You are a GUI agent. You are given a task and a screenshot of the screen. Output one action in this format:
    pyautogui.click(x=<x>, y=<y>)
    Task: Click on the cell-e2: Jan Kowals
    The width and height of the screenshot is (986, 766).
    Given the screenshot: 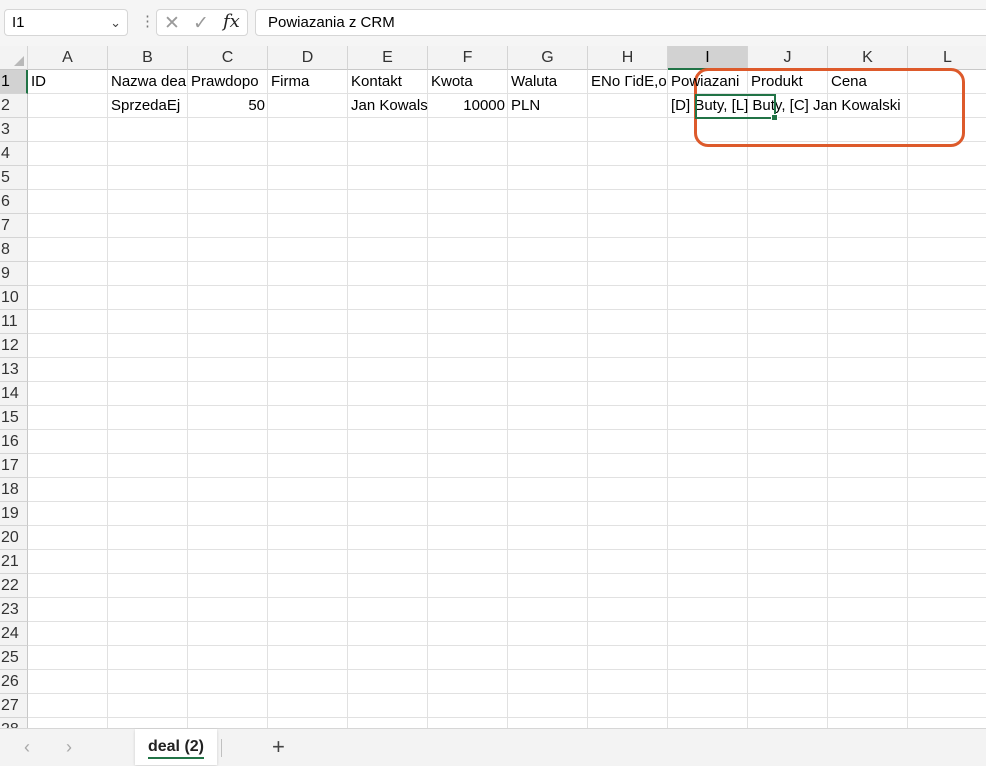 What is the action you would take?
    pyautogui.click(x=388, y=106)
    